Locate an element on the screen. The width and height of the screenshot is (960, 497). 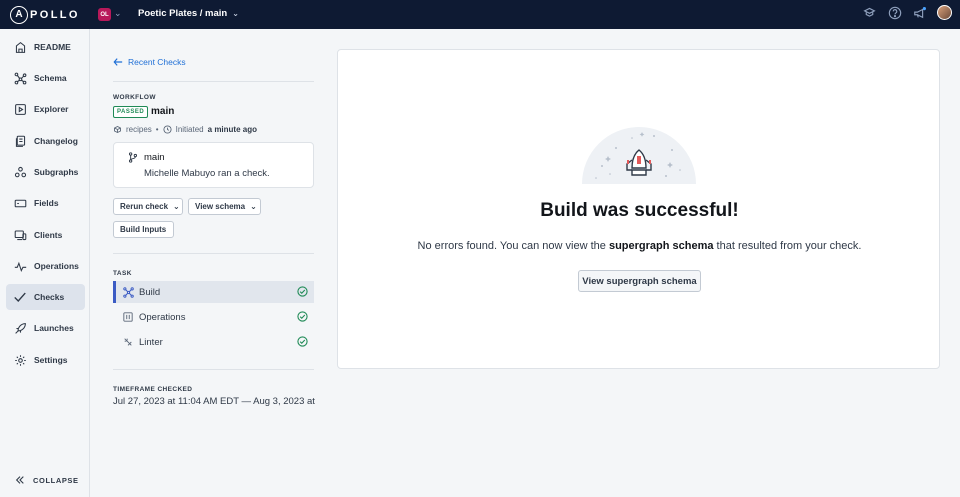
collapse-button: COLLAPSE is located at coordinates (47, 480).